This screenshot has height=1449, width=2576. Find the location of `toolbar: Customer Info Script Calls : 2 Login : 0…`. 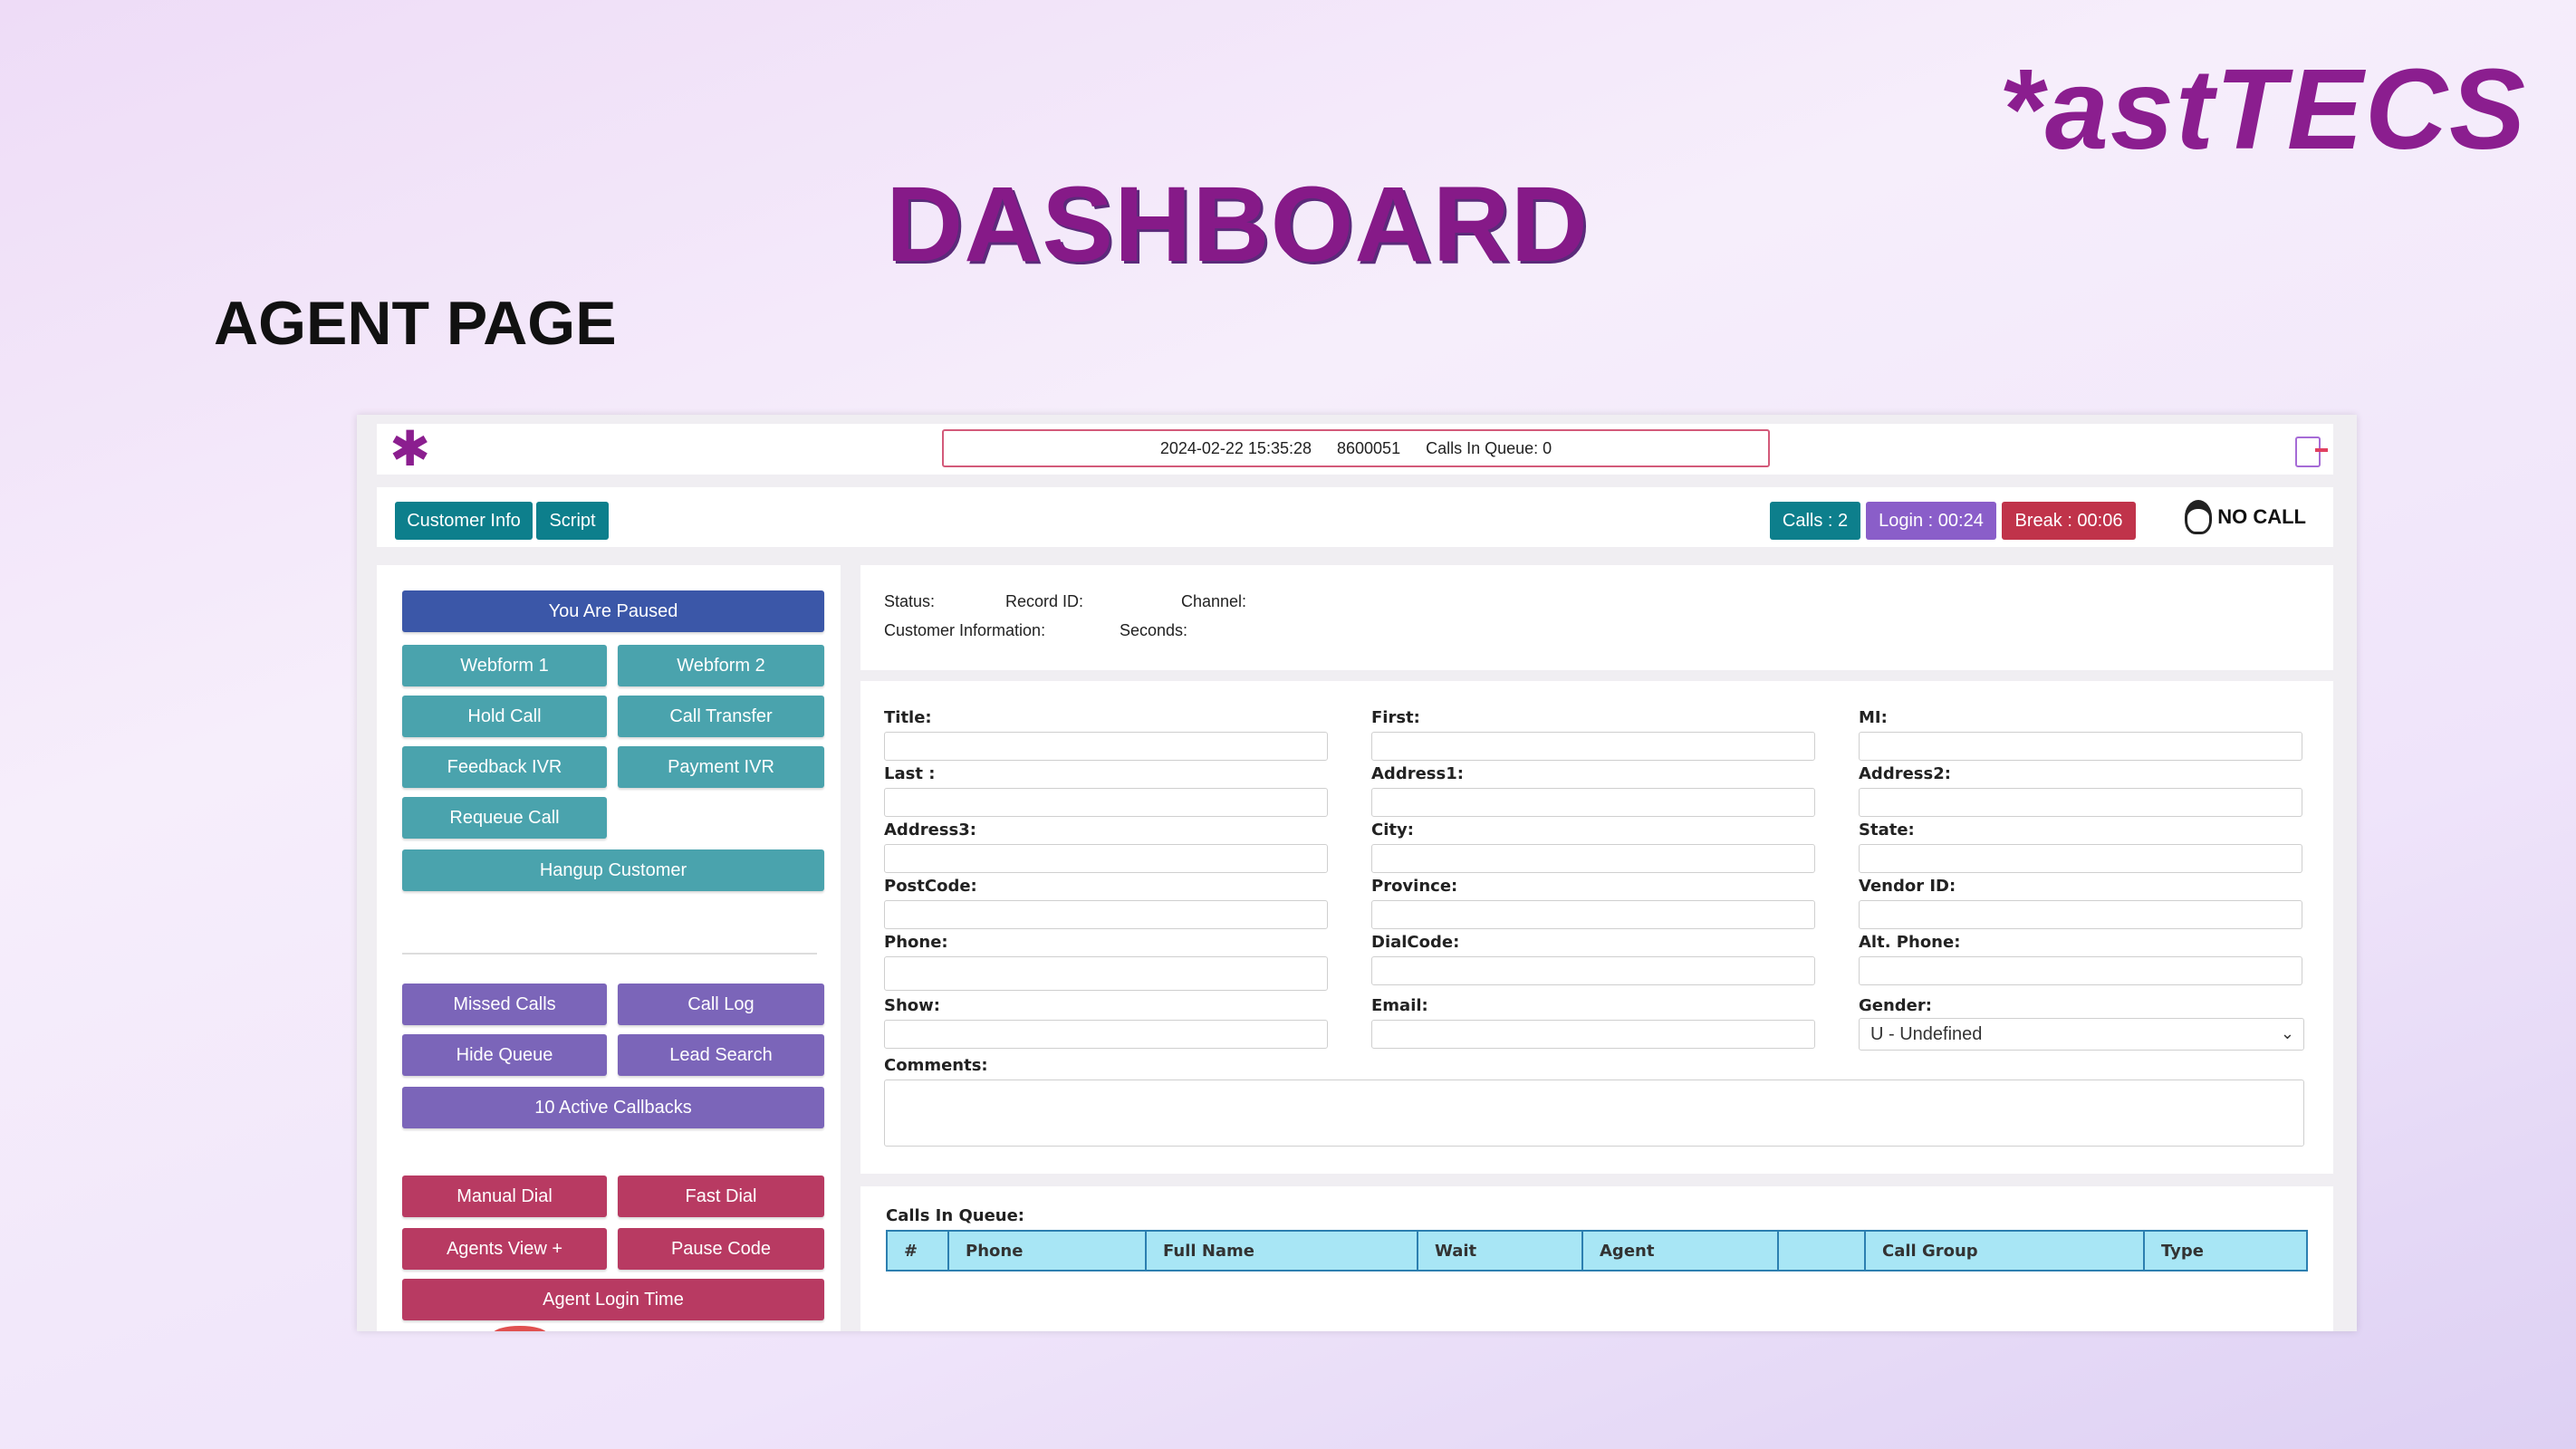

toolbar: Customer Info Script Calls : 2 Login : 0… is located at coordinates (1355, 517).